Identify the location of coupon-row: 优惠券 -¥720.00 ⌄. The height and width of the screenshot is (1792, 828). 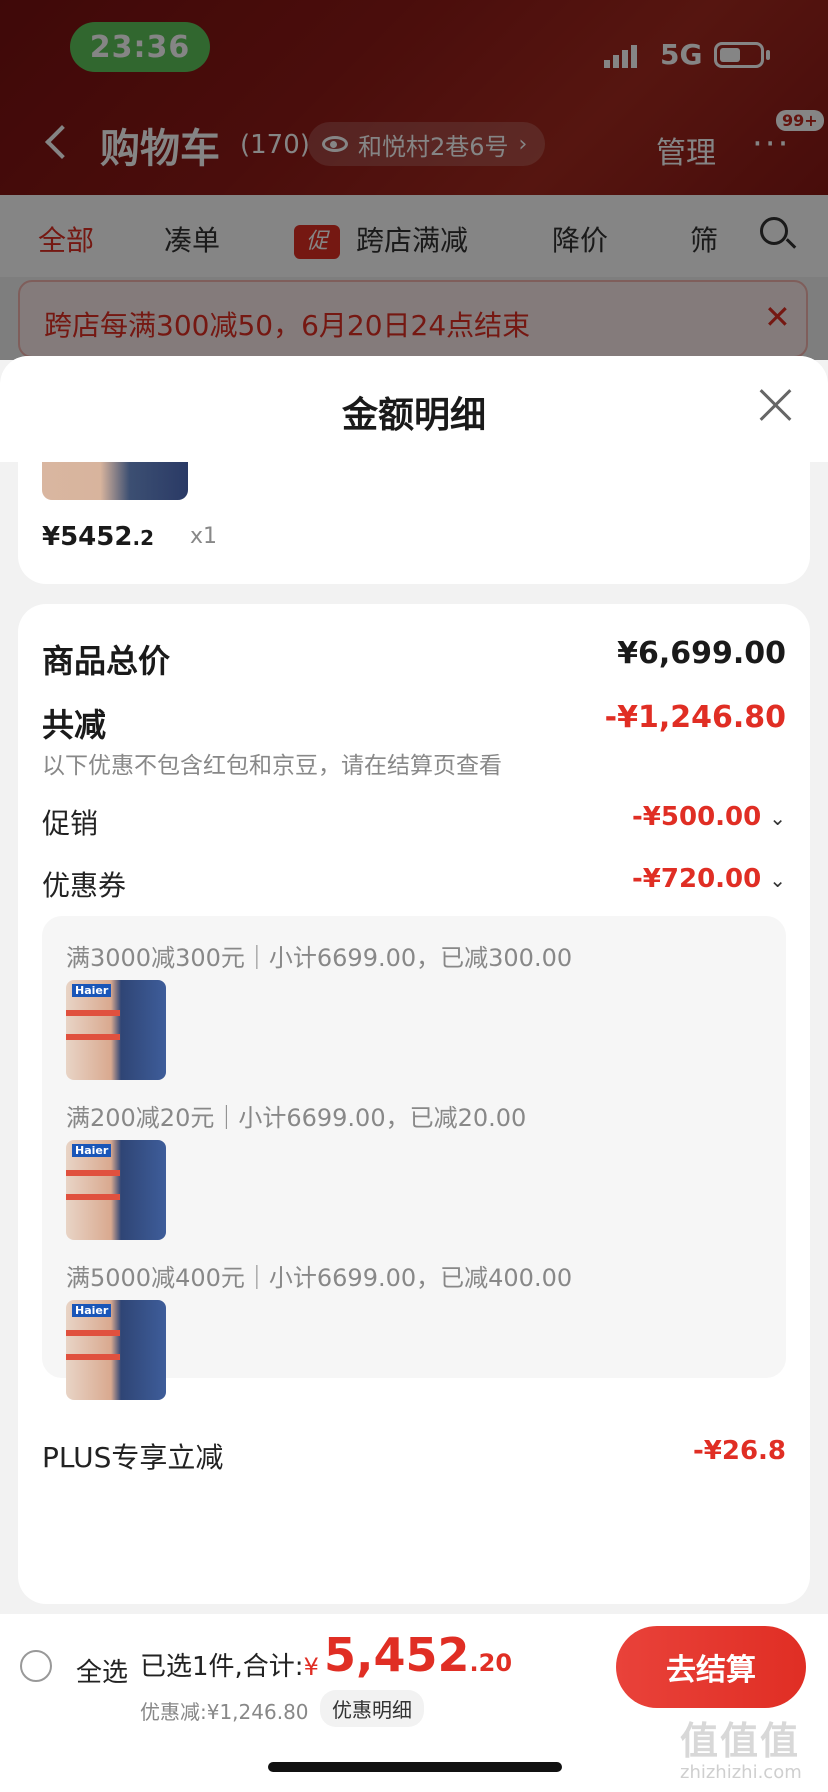
(414, 884).